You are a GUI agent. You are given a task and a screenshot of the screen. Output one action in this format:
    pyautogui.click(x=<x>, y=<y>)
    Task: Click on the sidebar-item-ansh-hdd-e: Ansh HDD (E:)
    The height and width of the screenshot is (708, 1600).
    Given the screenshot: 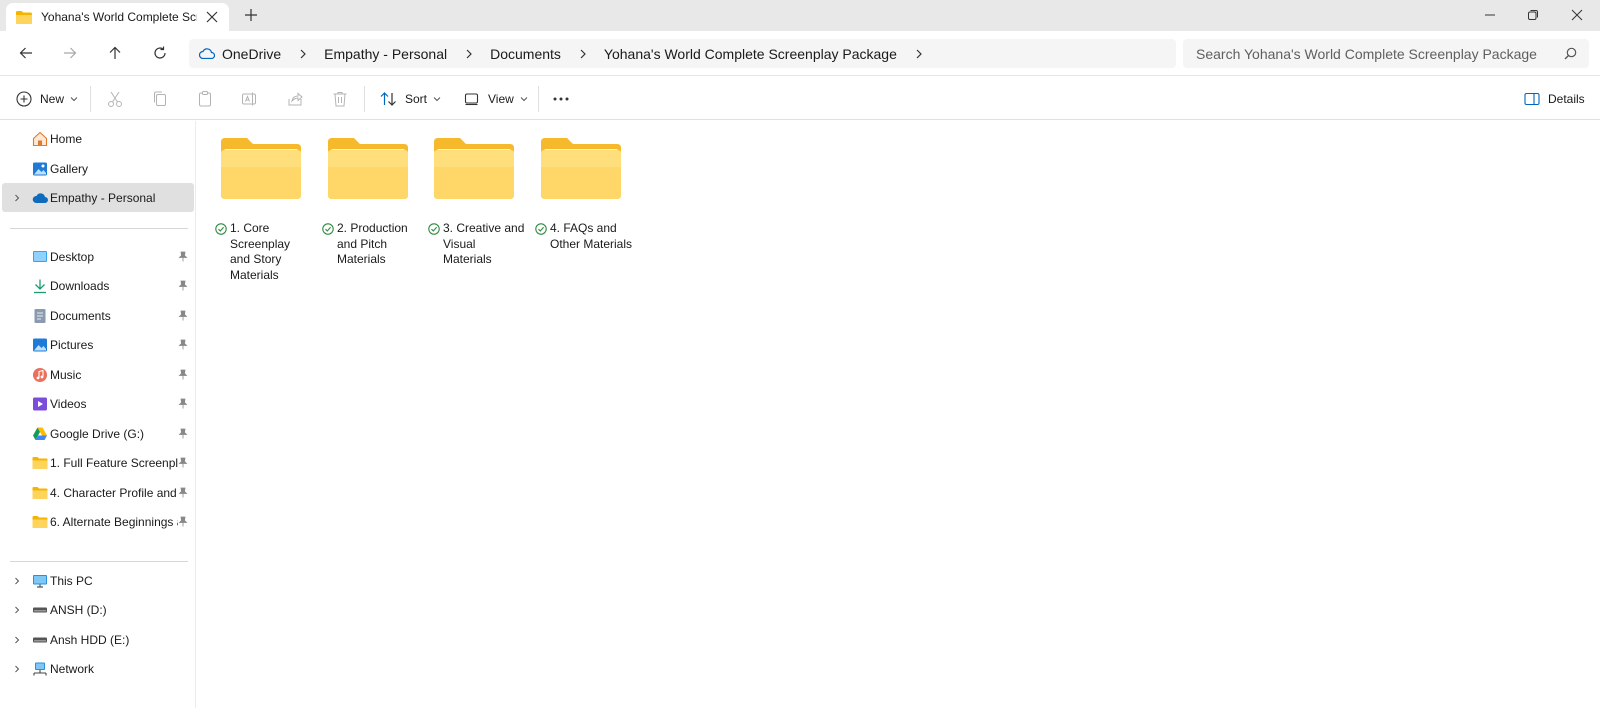 What is the action you would take?
    pyautogui.click(x=98, y=639)
    